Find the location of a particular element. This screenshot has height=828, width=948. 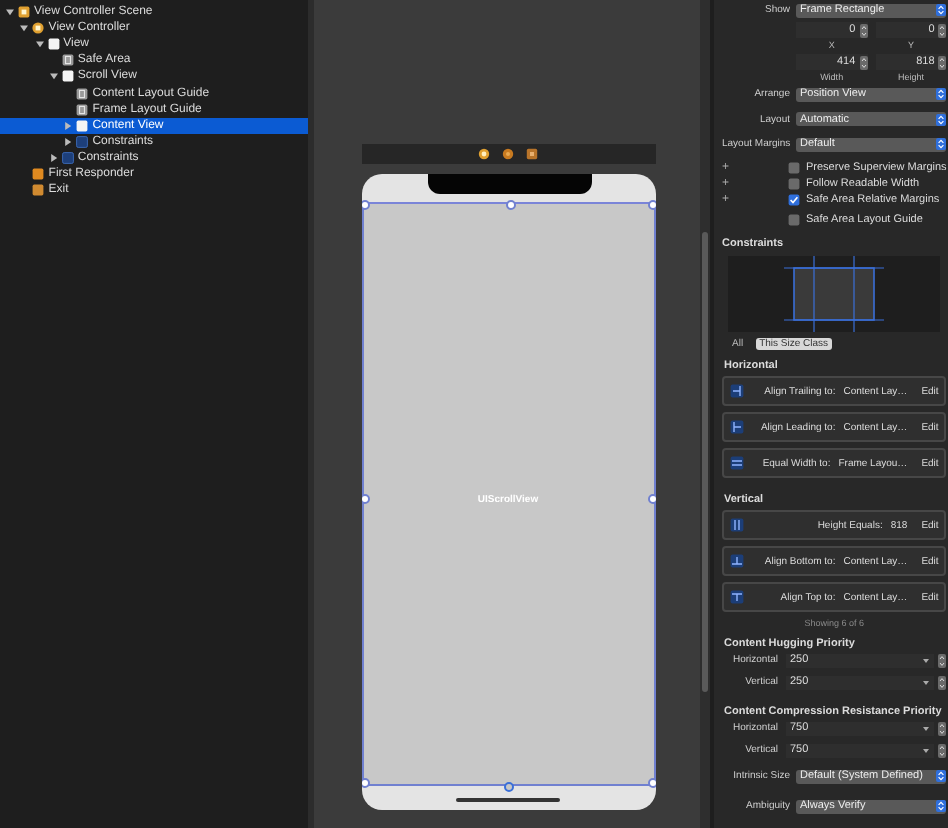

constraint-icon is located at coordinates (508, 787).